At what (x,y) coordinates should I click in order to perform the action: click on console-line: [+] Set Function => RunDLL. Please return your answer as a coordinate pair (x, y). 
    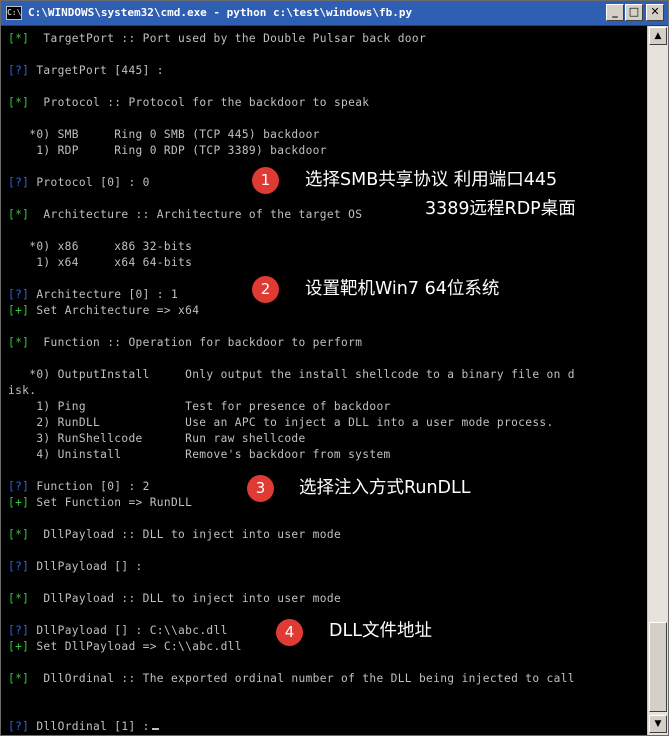
    Looking at the image, I should click on (100, 503).